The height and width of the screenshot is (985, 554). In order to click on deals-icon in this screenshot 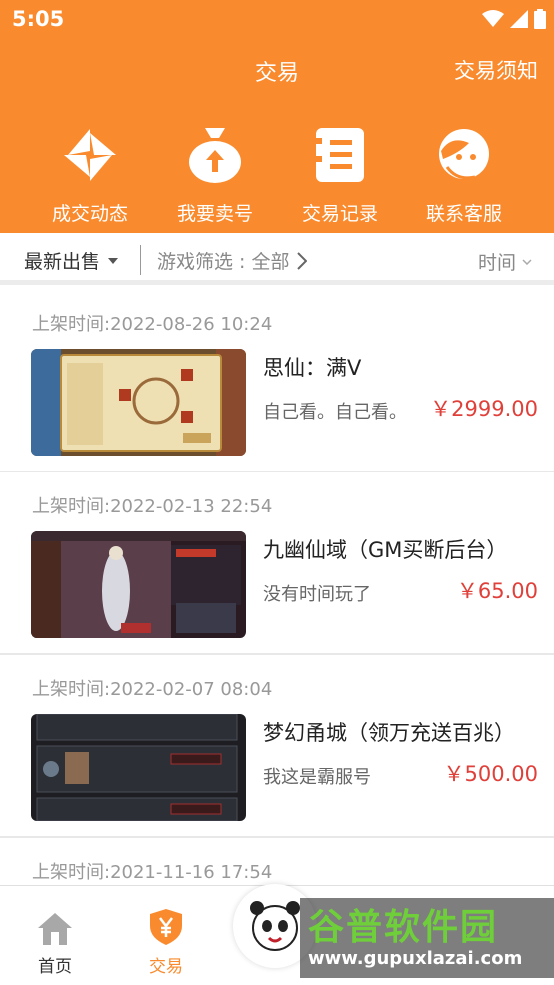, I will do `click(90, 155)`.